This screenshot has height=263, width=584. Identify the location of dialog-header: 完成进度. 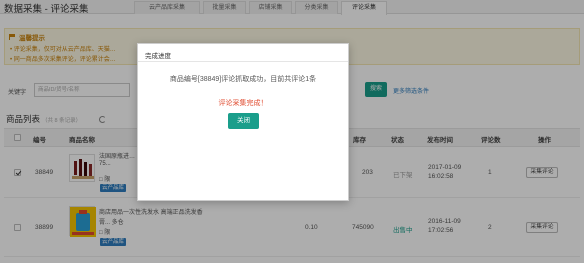
(243, 53).